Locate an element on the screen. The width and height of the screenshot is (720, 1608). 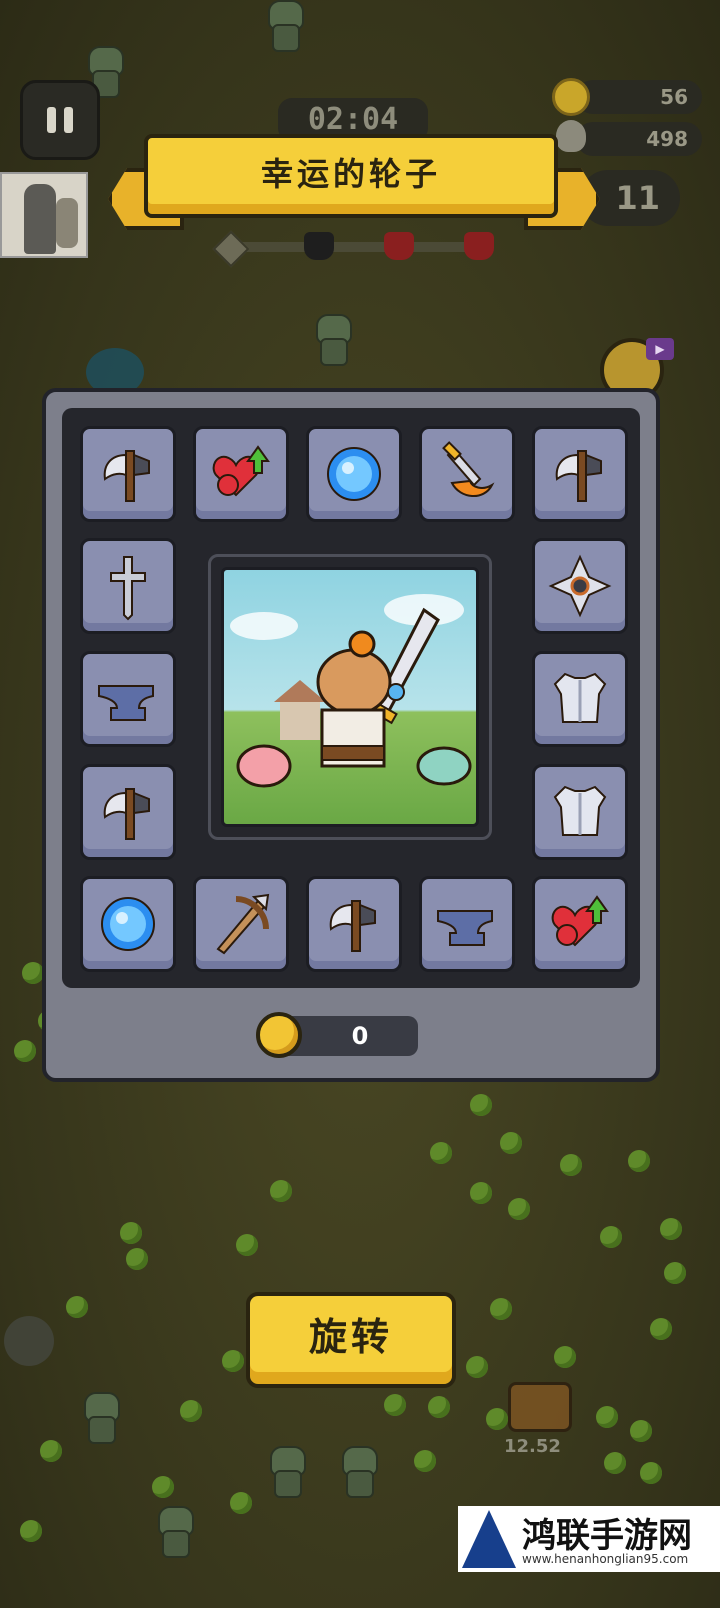
level-number: 11 is located at coordinates (637, 198).